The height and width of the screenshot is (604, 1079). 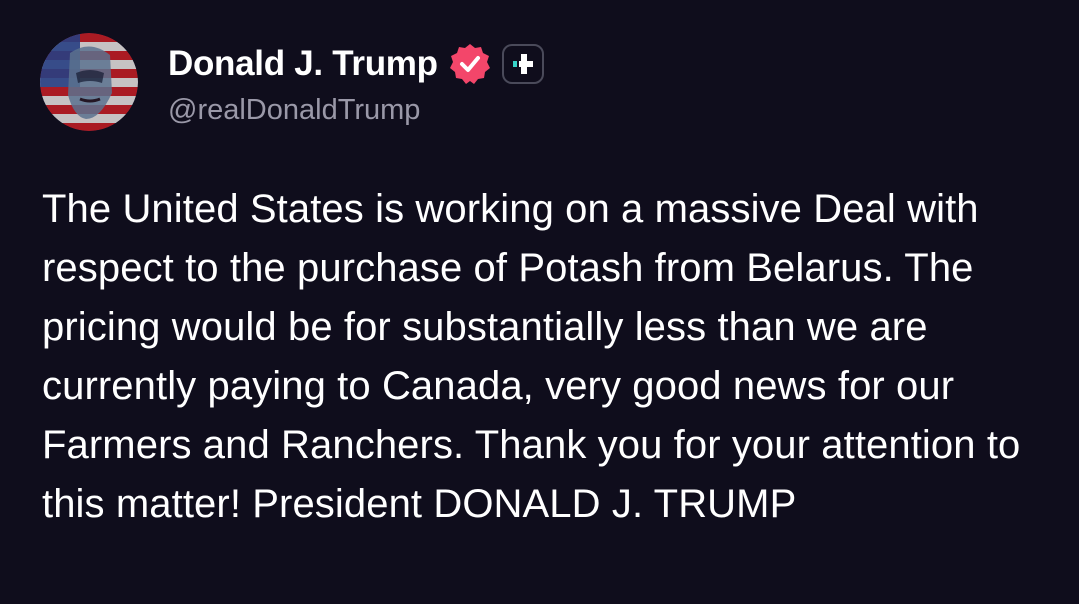 What do you see at coordinates (303, 64) in the screenshot?
I see `author-name: Donald J. Trump` at bounding box center [303, 64].